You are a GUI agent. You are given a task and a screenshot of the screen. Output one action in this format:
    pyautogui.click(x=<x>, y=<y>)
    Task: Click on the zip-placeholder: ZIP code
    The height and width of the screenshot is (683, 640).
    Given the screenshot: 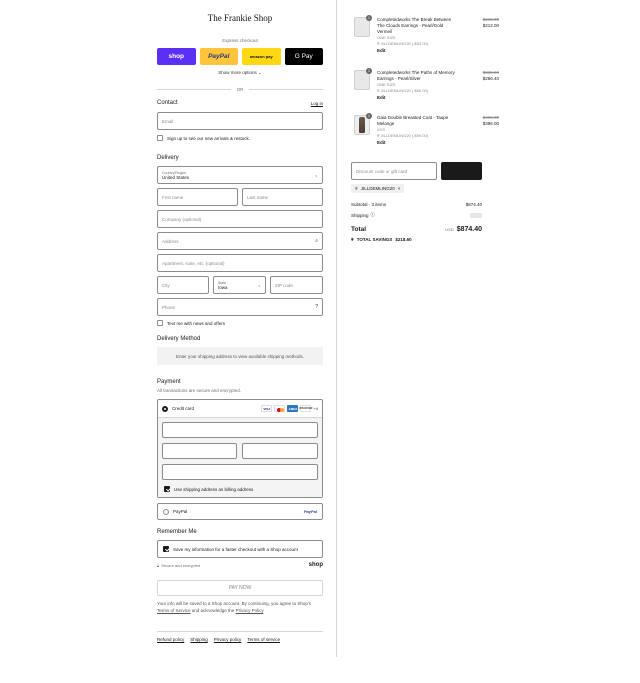 What is the action you would take?
    pyautogui.click(x=284, y=285)
    